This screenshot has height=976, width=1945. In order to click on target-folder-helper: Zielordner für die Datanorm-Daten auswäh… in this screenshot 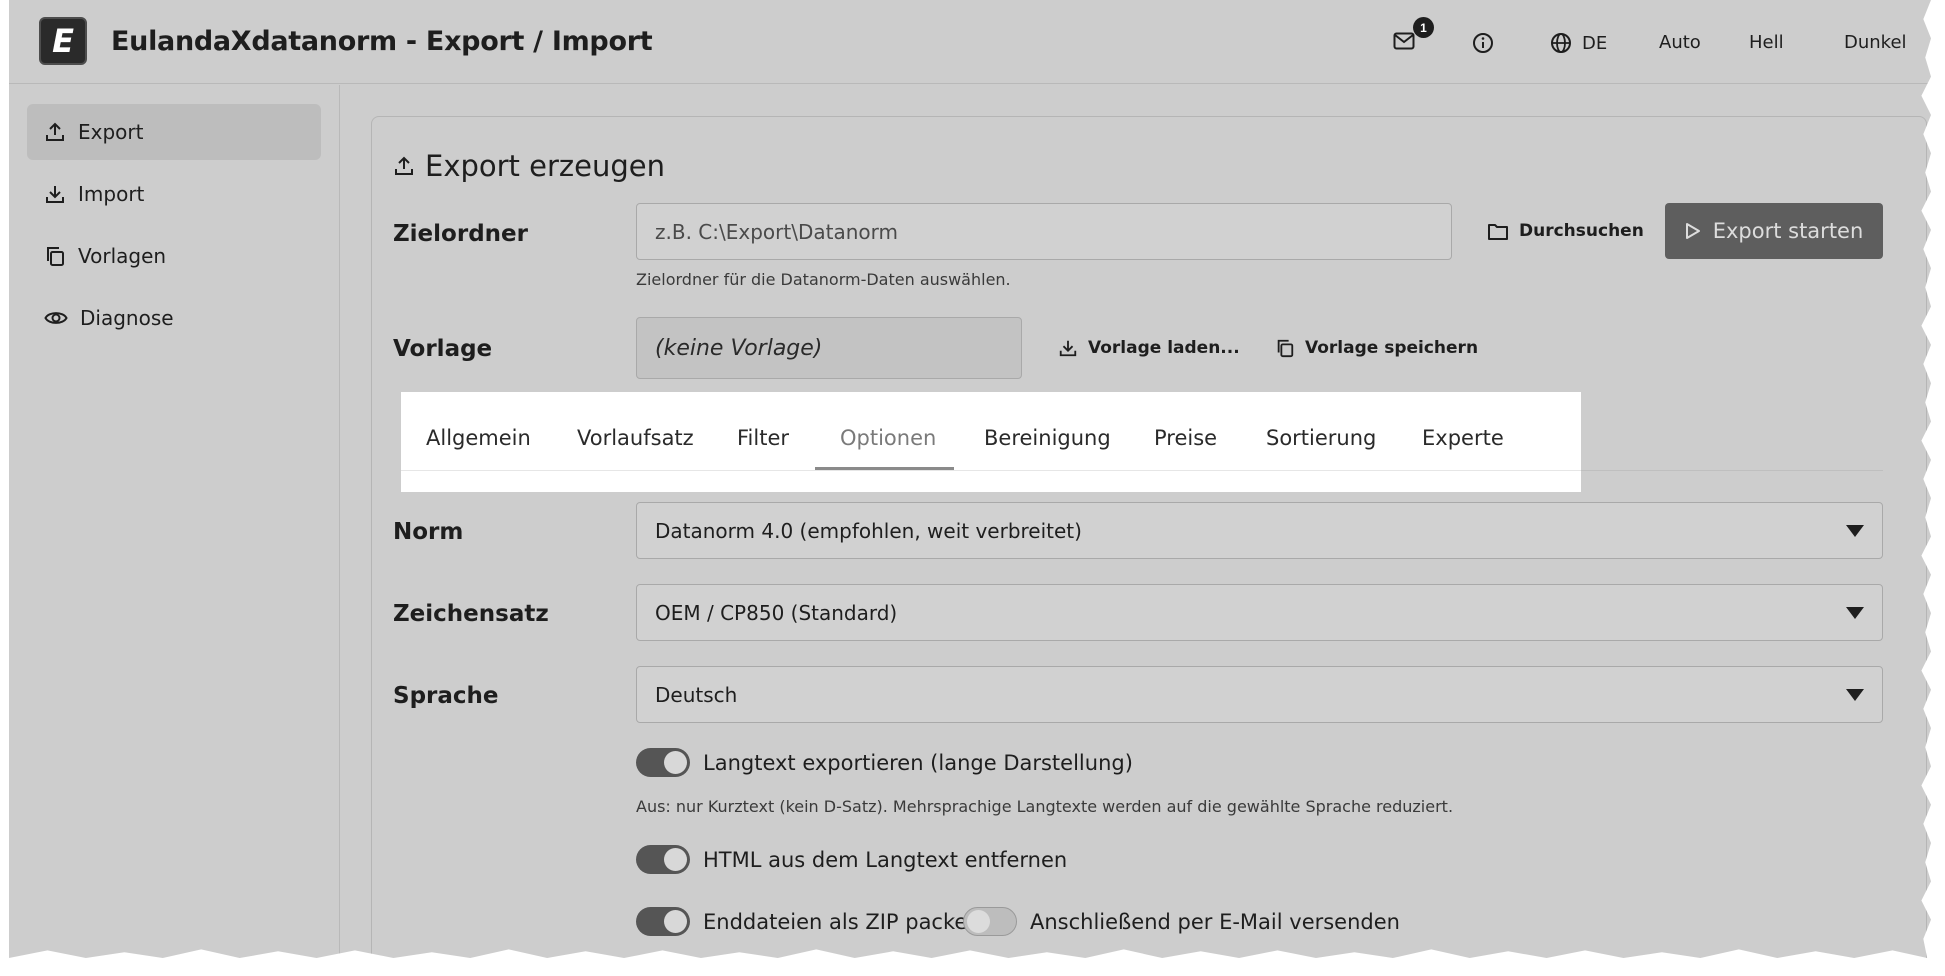, I will do `click(823, 279)`.